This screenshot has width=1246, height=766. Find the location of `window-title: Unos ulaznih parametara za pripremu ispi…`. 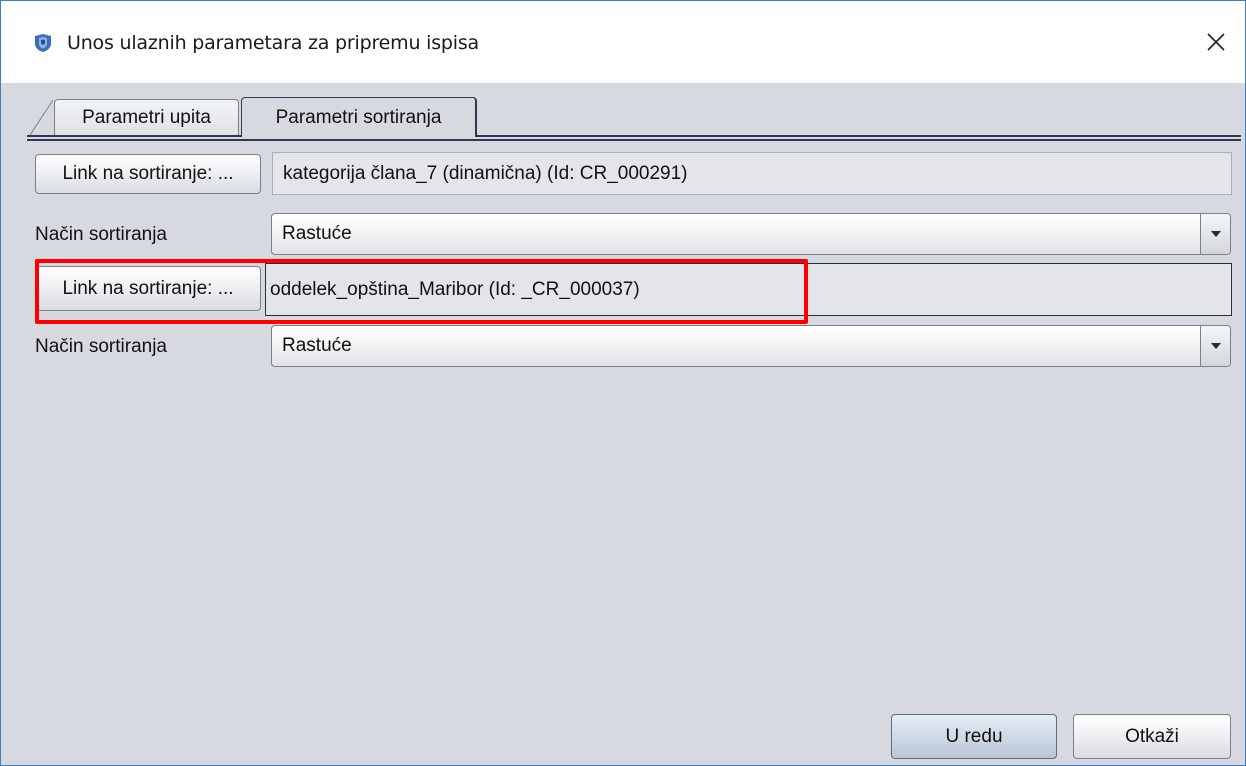

window-title: Unos ulaznih parametara za pripremu ispi… is located at coordinates (273, 43).